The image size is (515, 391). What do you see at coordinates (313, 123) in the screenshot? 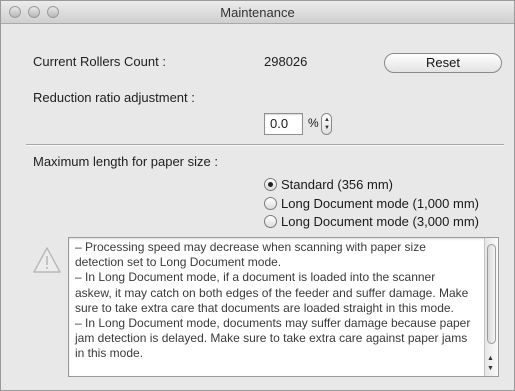
I see `reduction-ratio-unit: %` at bounding box center [313, 123].